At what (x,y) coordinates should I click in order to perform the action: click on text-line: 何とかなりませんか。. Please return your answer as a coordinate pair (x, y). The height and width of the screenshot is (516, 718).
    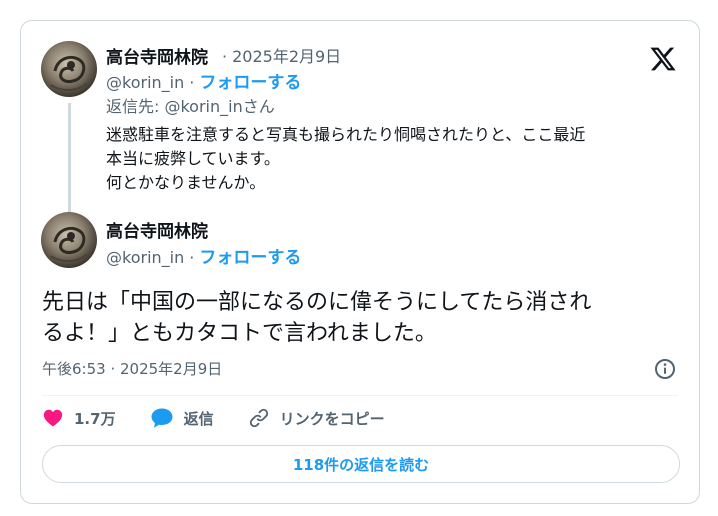
    Looking at the image, I should click on (186, 182).